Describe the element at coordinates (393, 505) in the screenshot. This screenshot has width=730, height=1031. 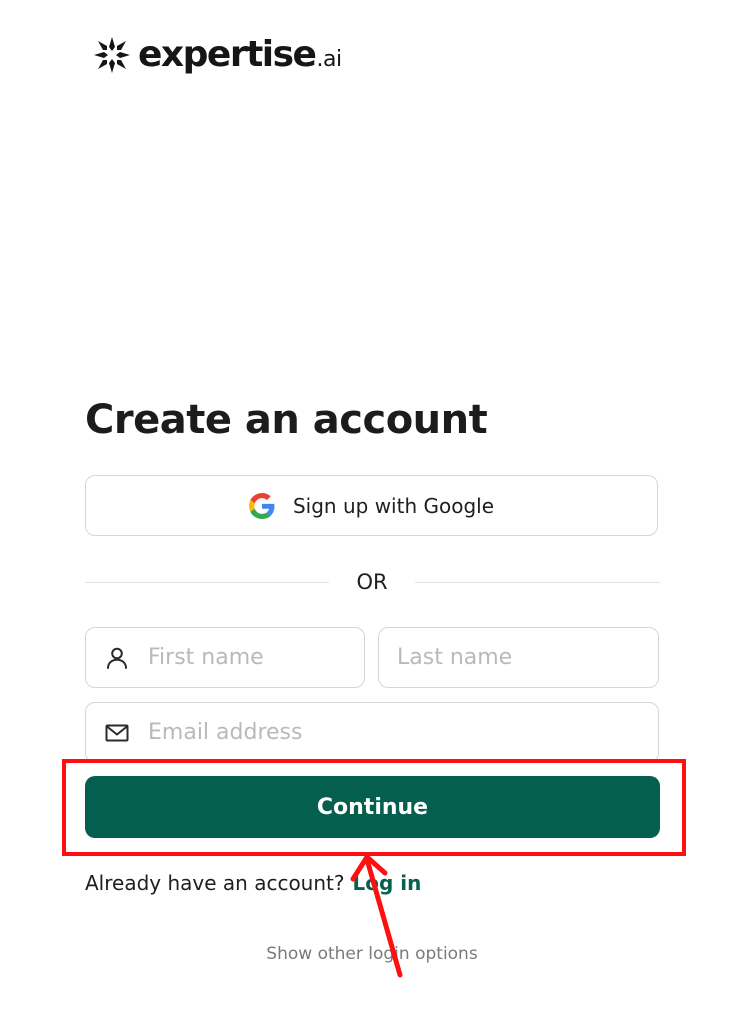
I see `google-signup-label: Sign up with Google` at that location.